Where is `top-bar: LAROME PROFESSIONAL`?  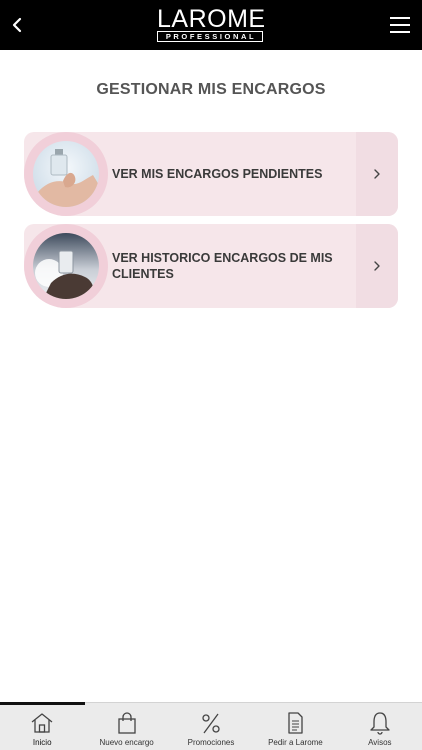
top-bar: LAROME PROFESSIONAL is located at coordinates (211, 25).